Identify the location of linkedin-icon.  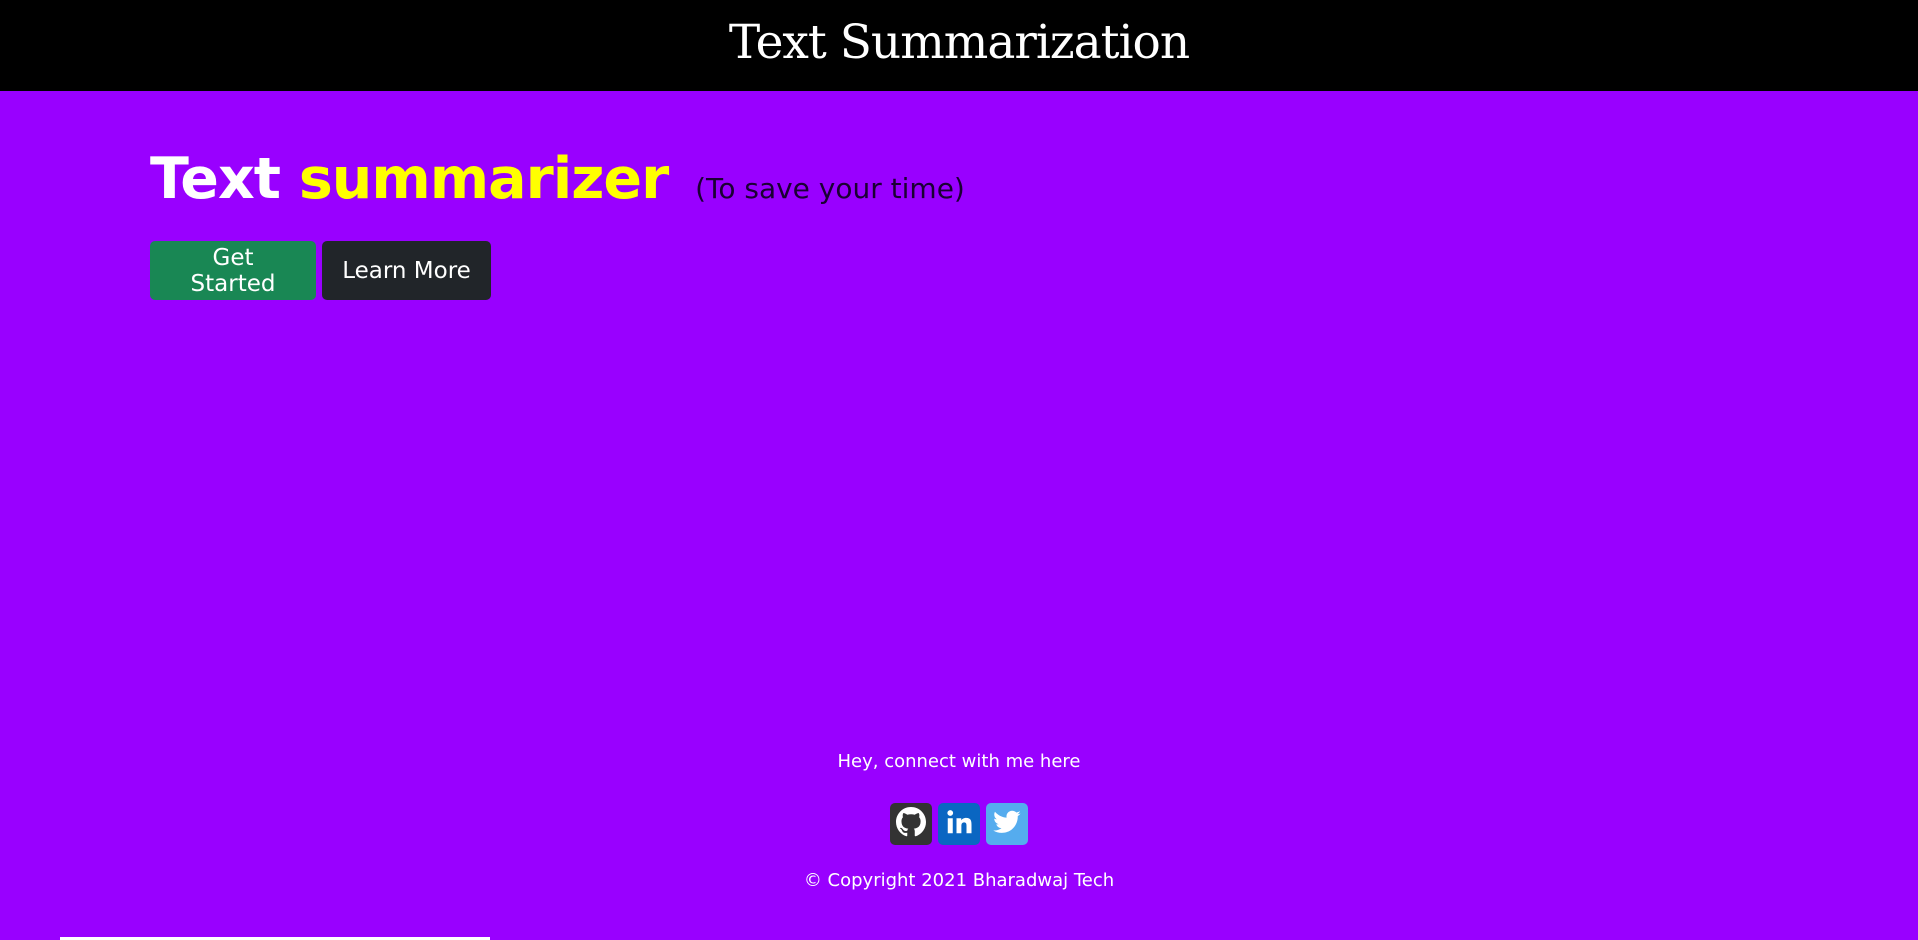
(959, 824).